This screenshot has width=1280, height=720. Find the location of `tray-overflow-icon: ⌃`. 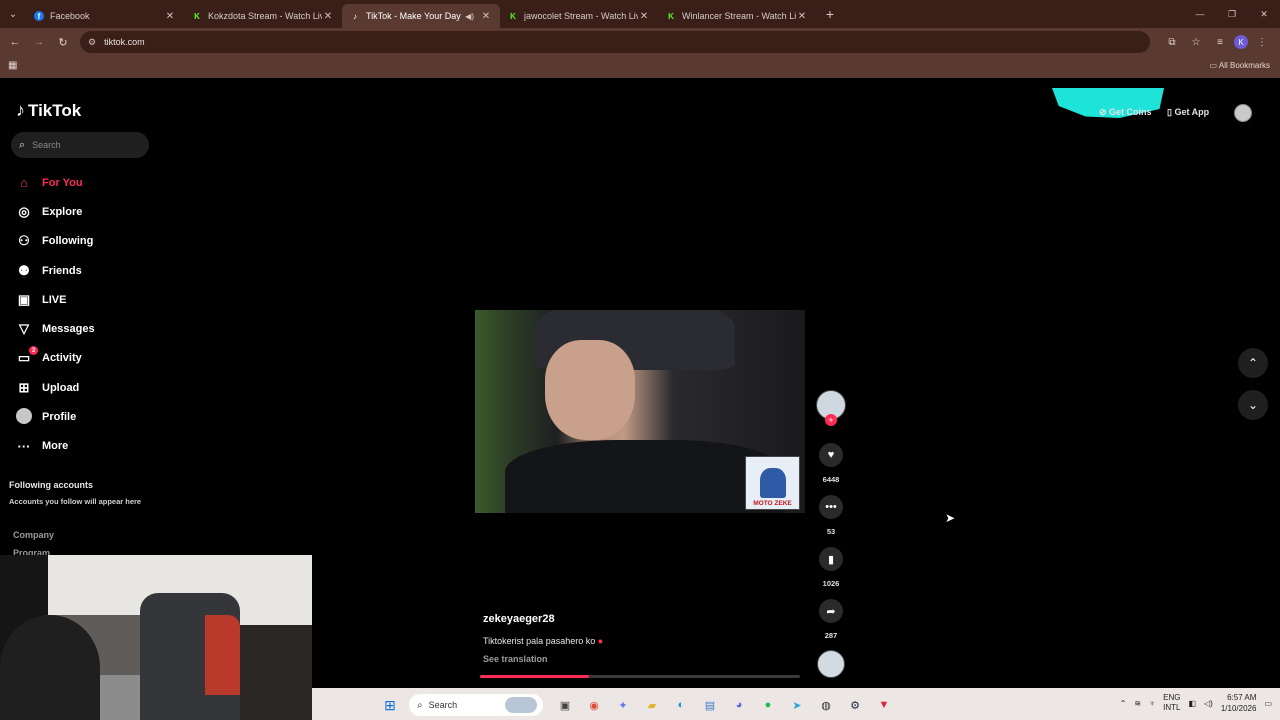

tray-overflow-icon: ⌃ is located at coordinates (1123, 703).